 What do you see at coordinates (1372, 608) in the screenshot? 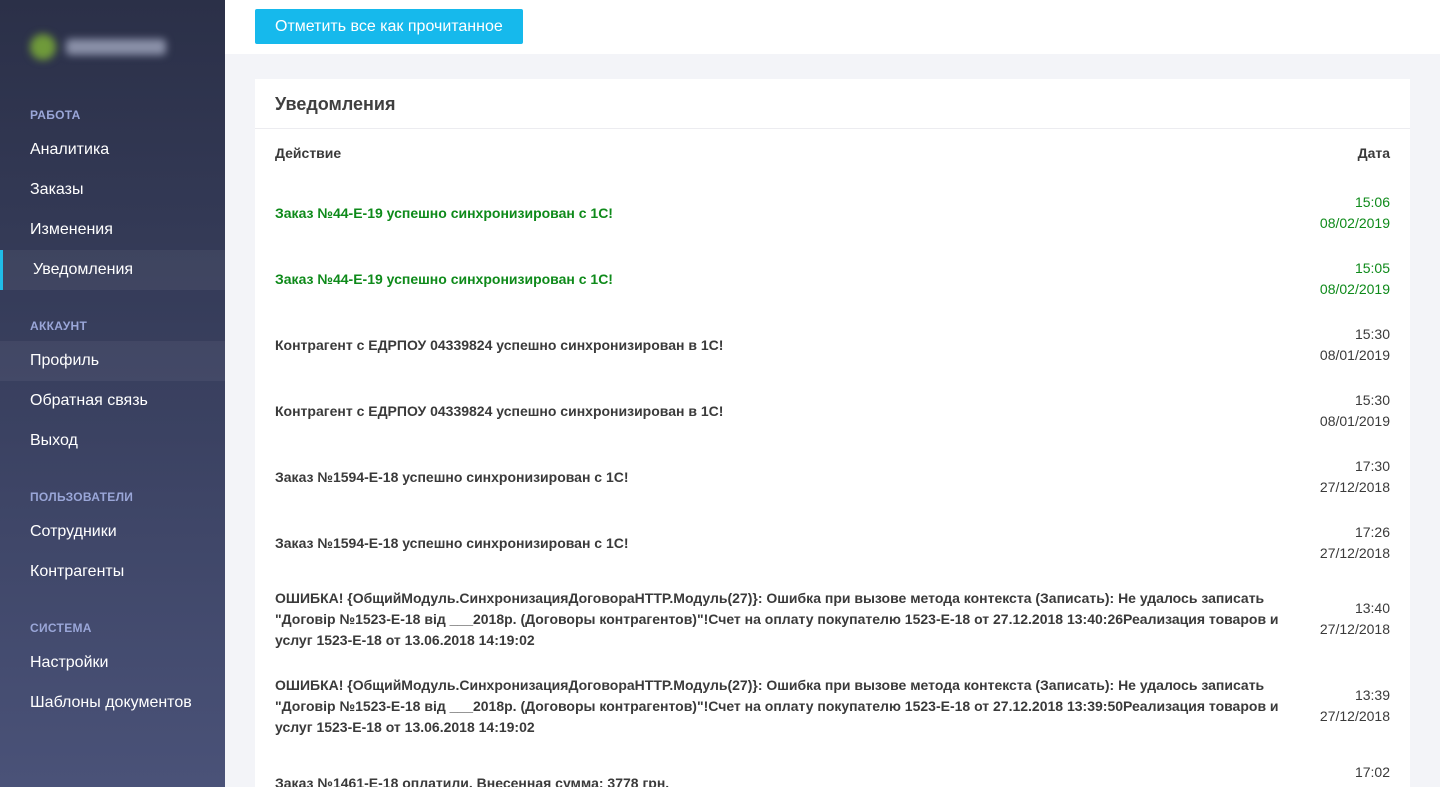
I see `notification-time: 13:40` at bounding box center [1372, 608].